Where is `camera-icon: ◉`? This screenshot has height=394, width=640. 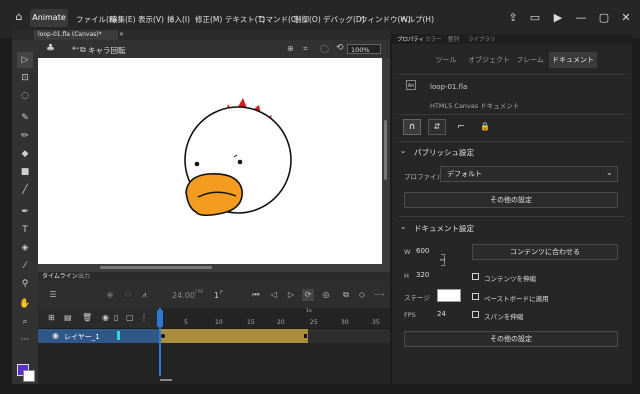 camera-icon: ◉ is located at coordinates (110, 295).